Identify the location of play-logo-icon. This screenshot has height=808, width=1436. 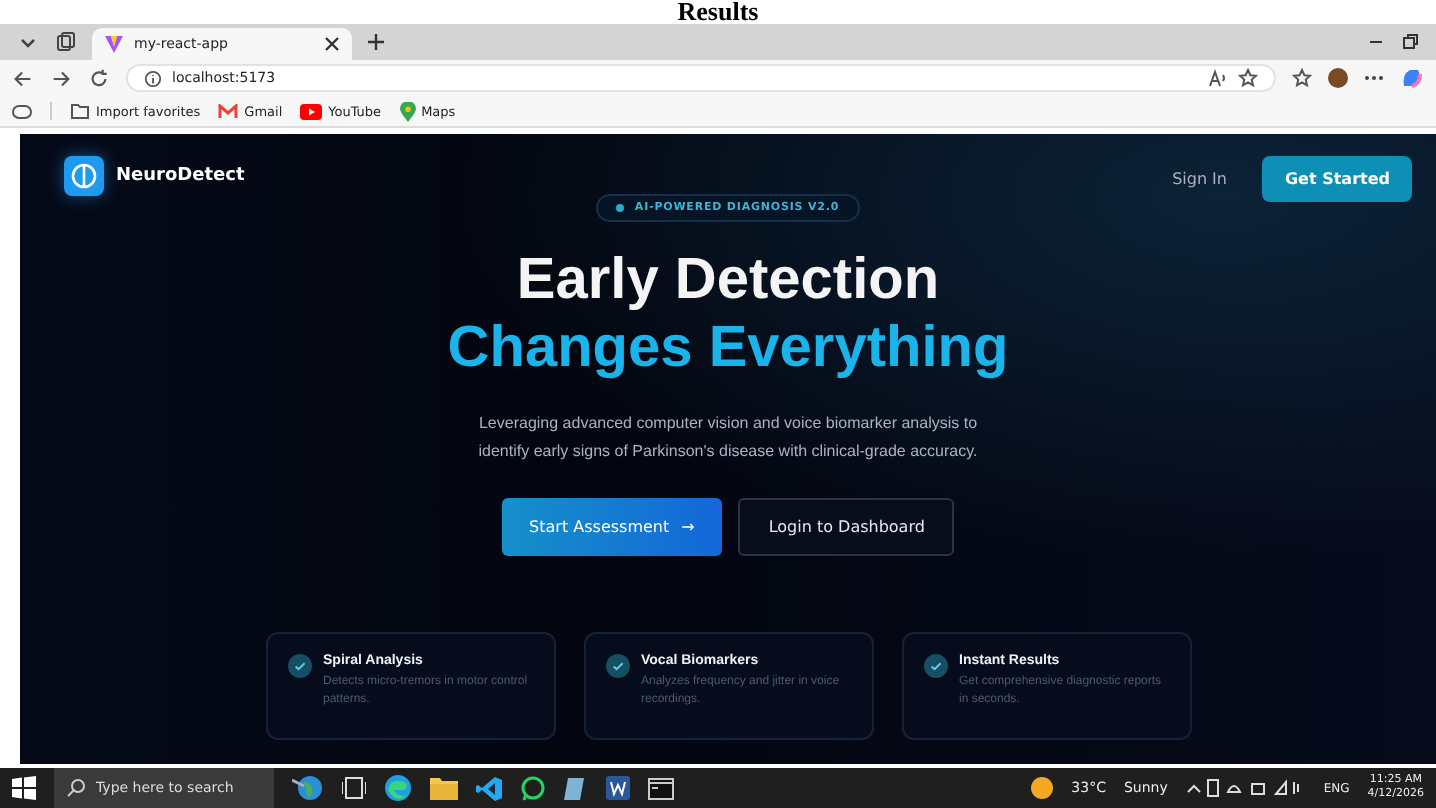
(311, 111).